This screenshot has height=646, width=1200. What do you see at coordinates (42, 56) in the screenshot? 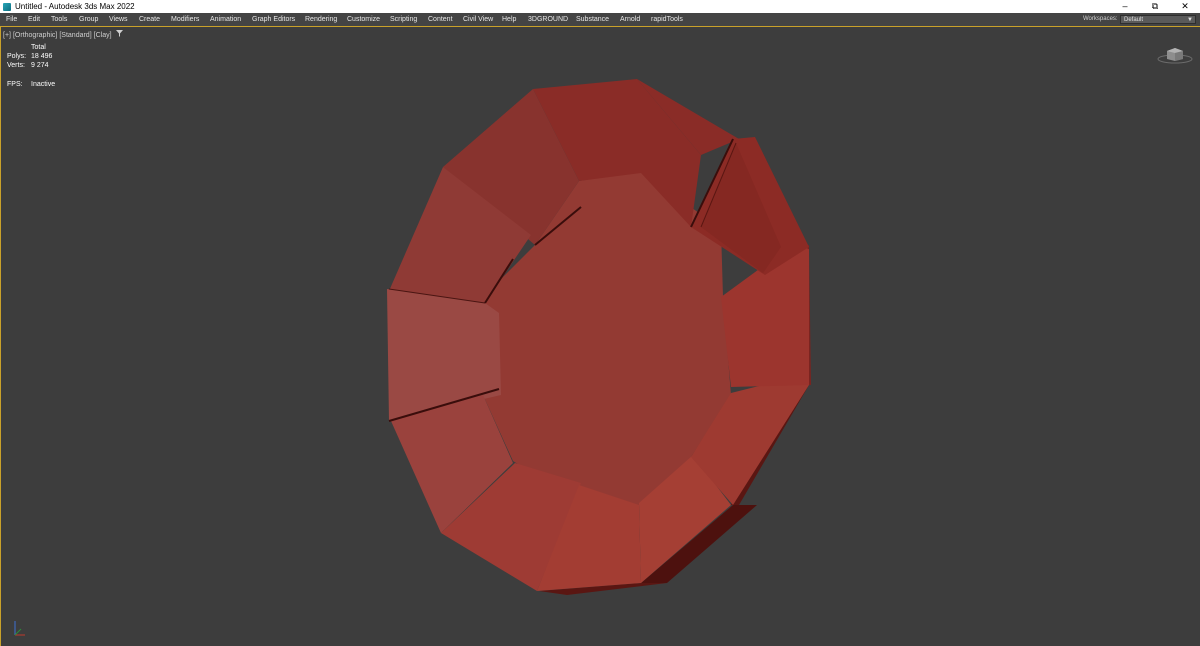
I see `polys-value: 18 496` at bounding box center [42, 56].